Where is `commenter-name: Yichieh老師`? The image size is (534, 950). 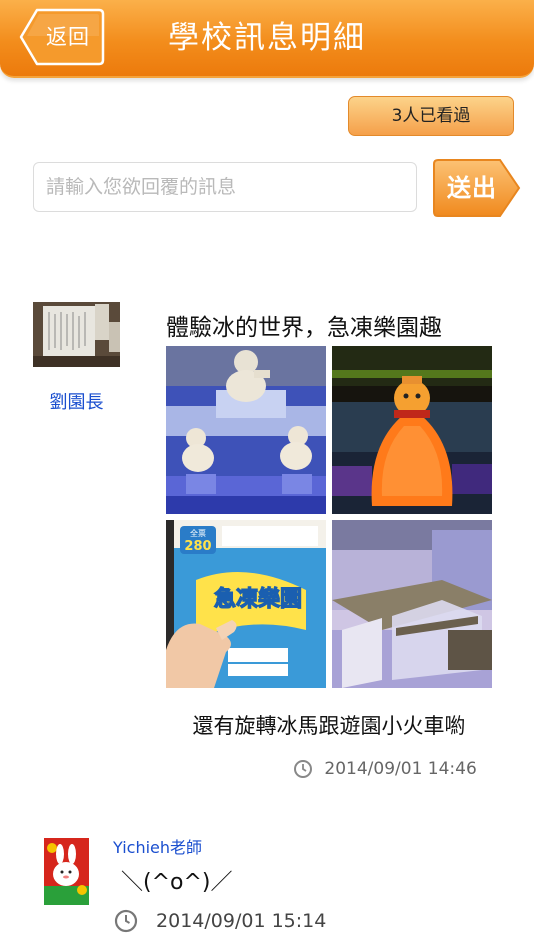 commenter-name: Yichieh老師 is located at coordinates (157, 846).